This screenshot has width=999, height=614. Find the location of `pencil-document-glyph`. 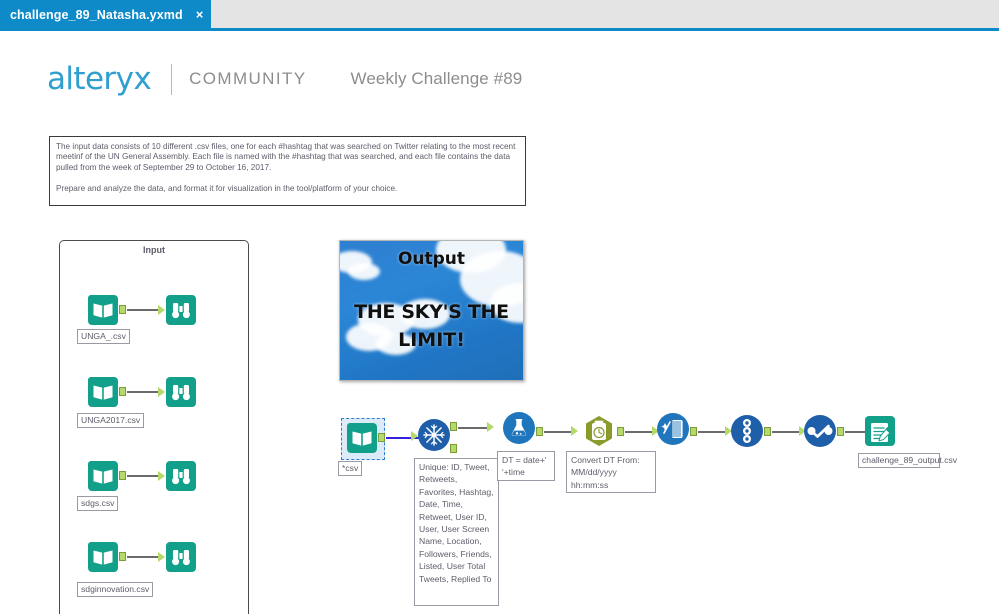

pencil-document-glyph is located at coordinates (882, 432).